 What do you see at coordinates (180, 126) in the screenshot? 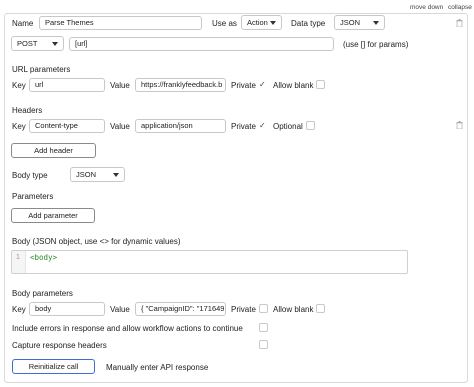
I see `header-value-input: application/json` at bounding box center [180, 126].